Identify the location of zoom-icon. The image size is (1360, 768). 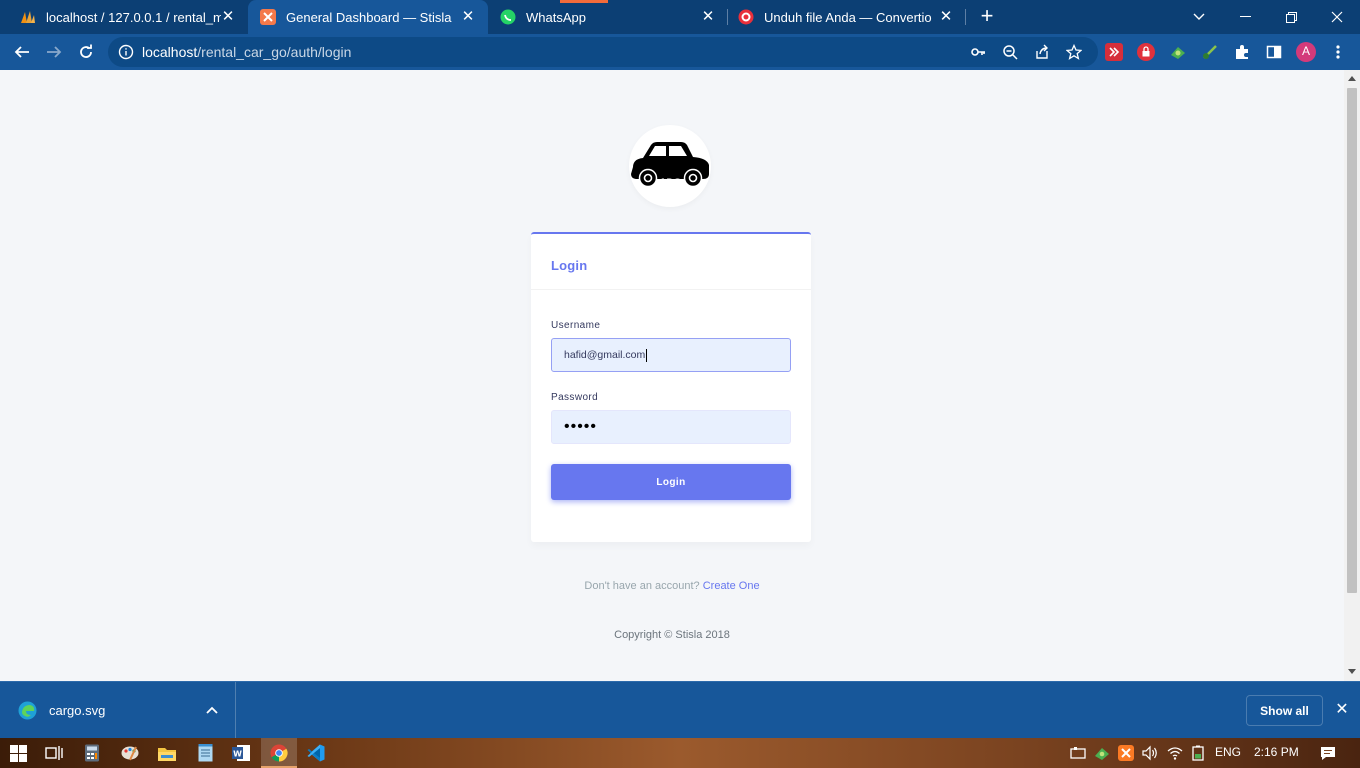
(1010, 52).